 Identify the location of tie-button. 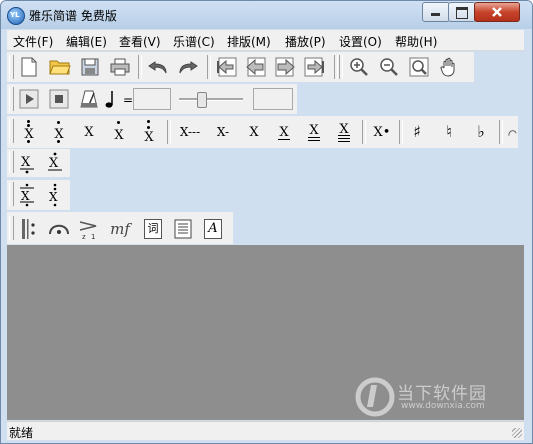
(512, 132).